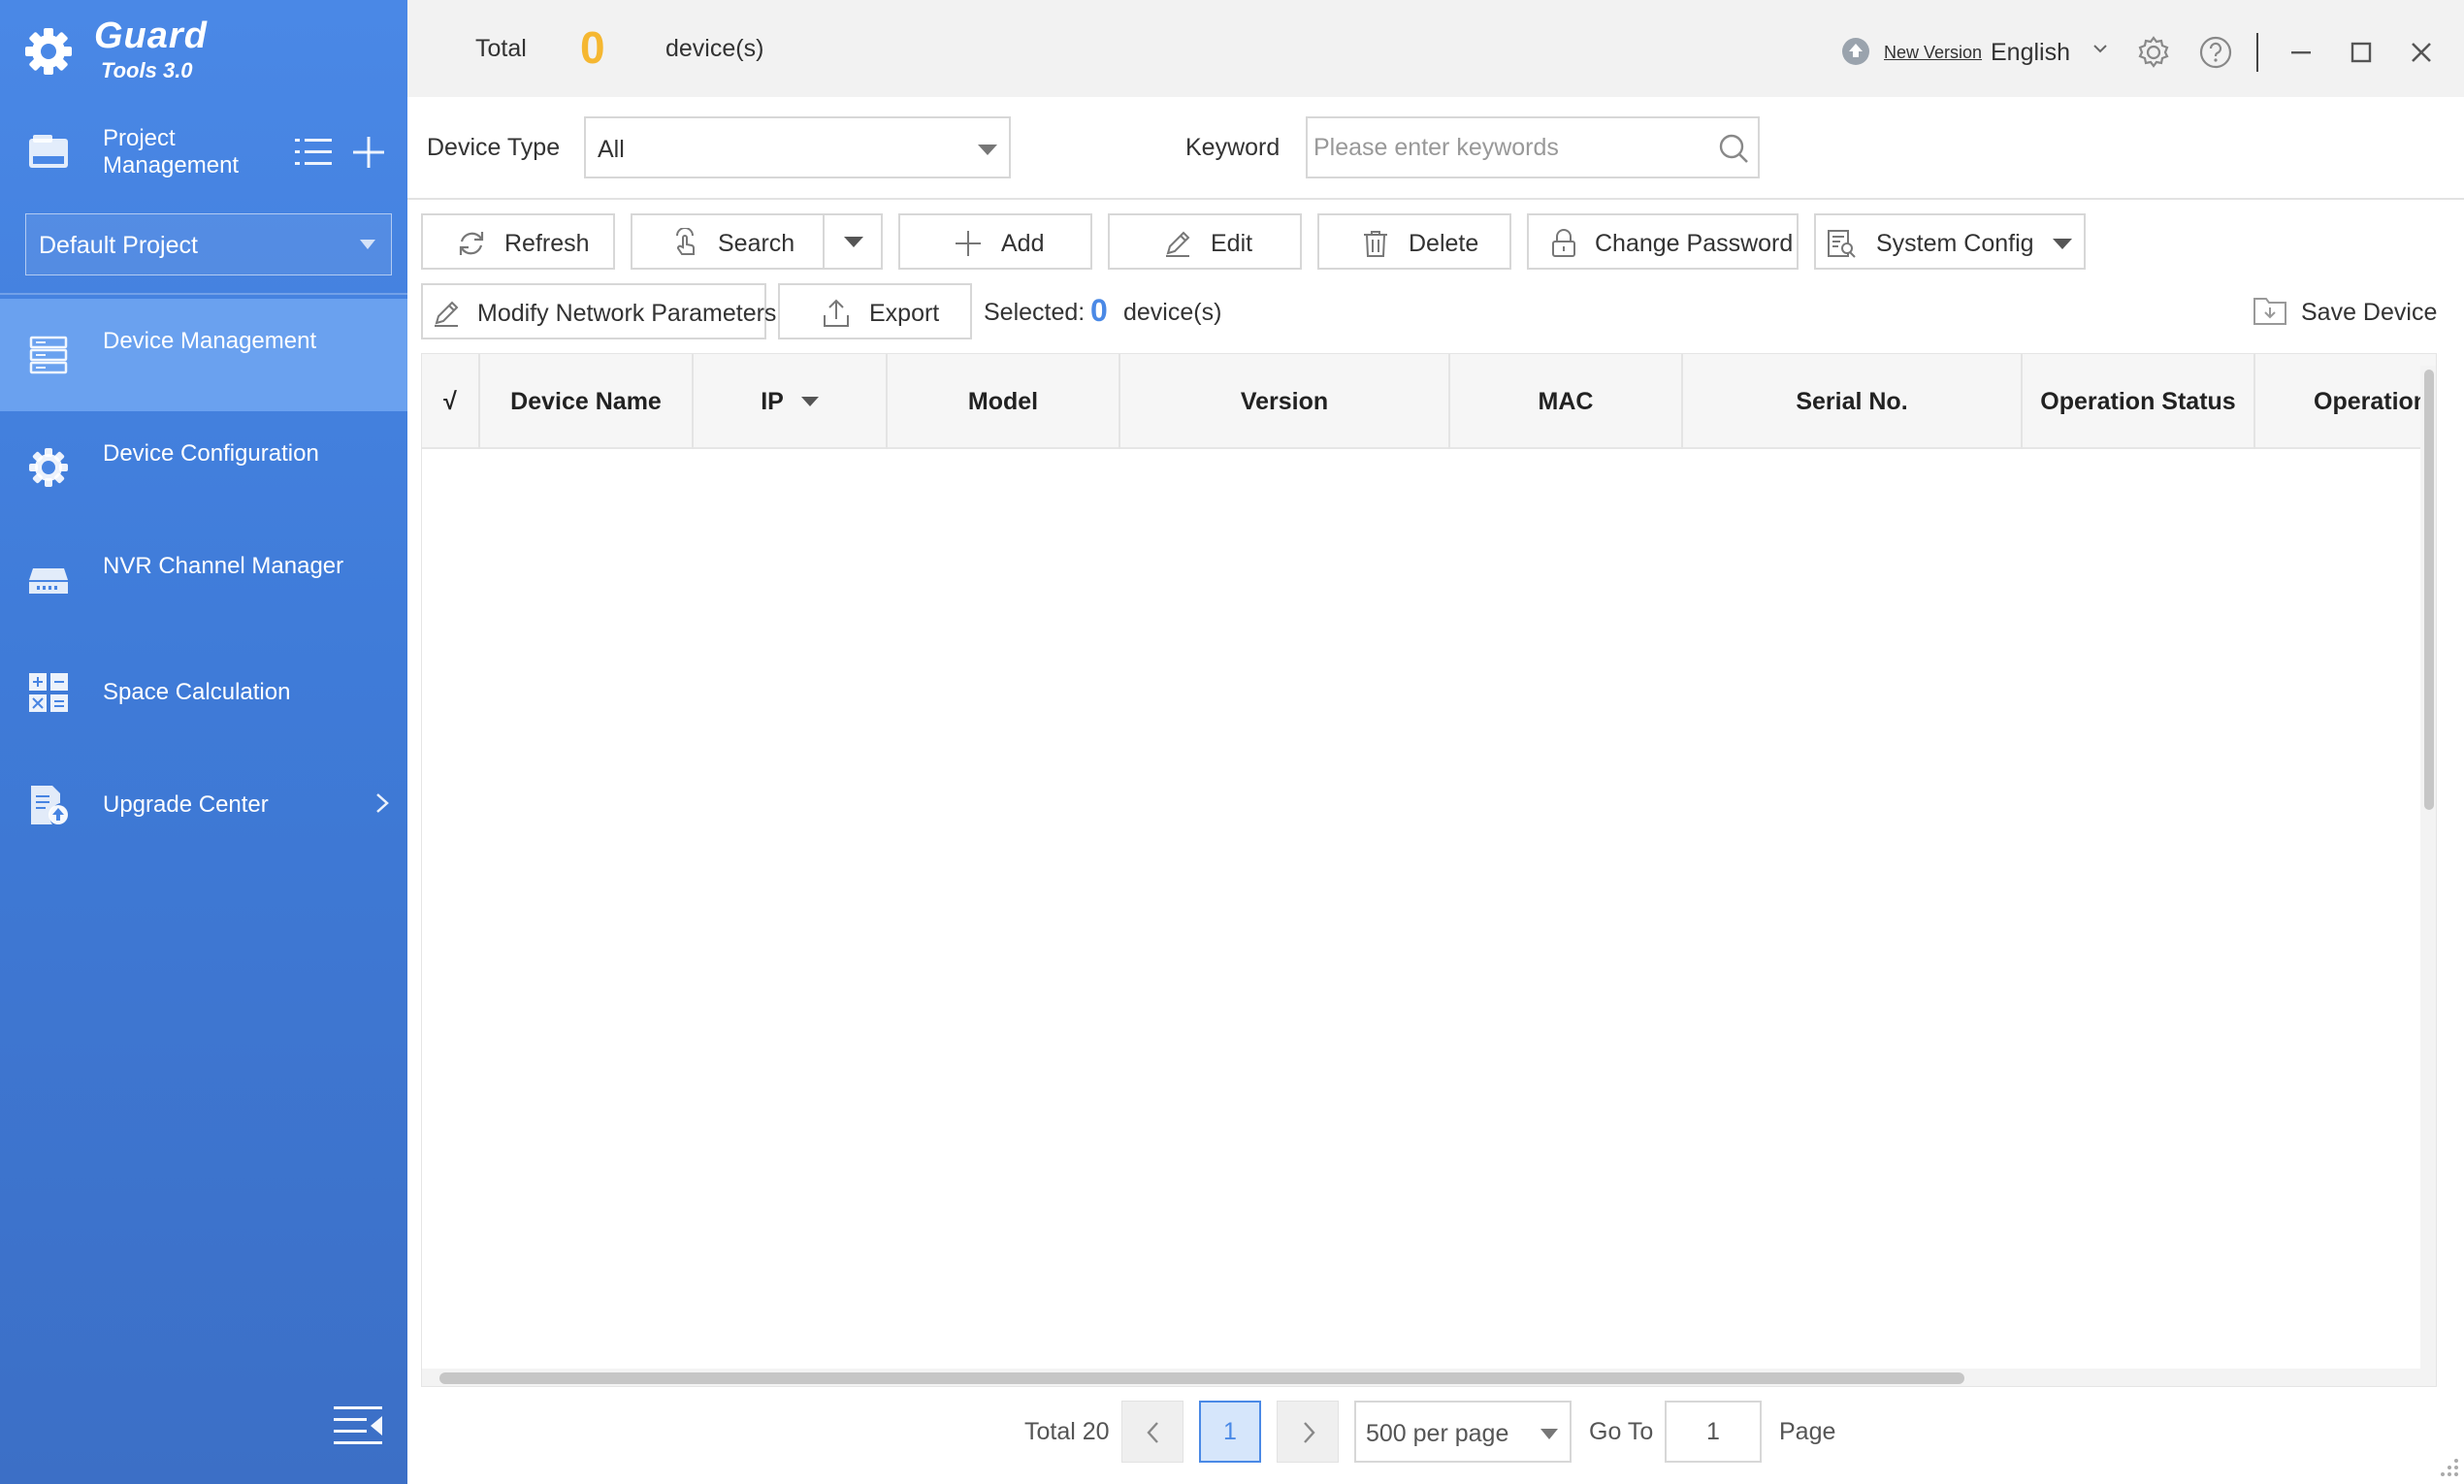 The height and width of the screenshot is (1484, 2464). What do you see at coordinates (1853, 401) in the screenshot?
I see `column-serial-no: Serial No.` at bounding box center [1853, 401].